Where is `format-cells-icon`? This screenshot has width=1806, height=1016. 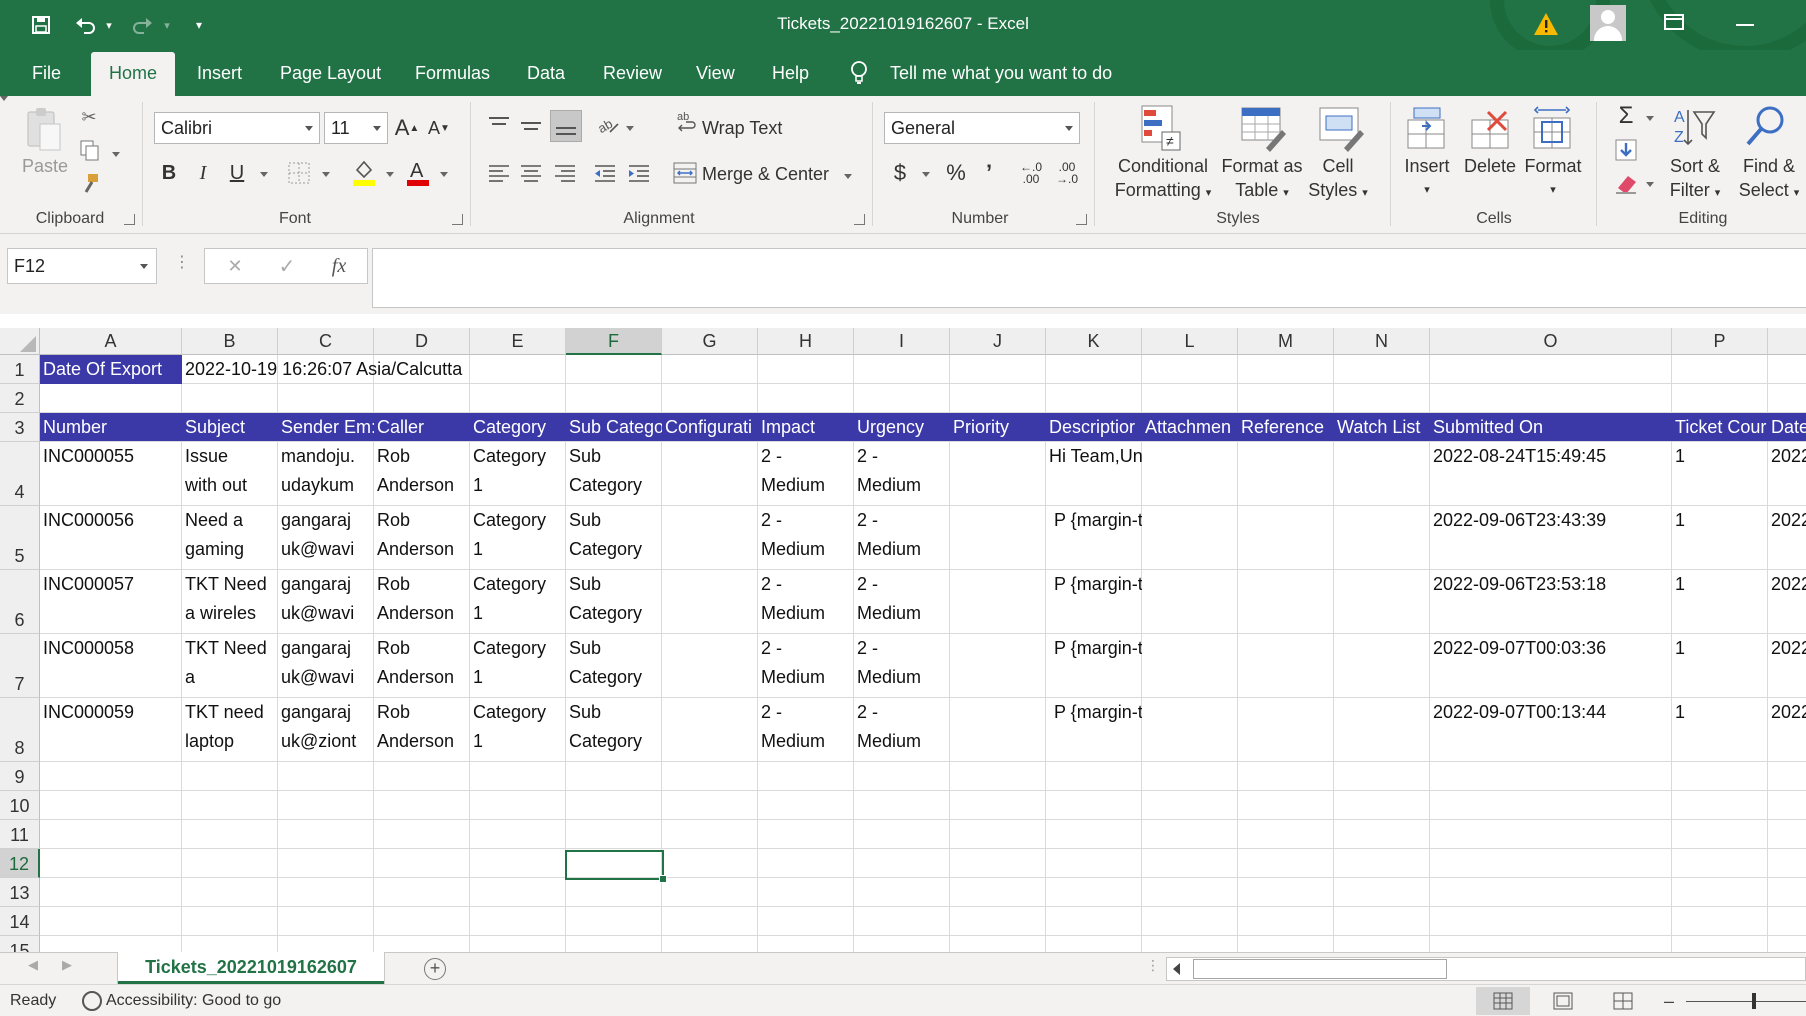
format-cells-icon is located at coordinates (1553, 129).